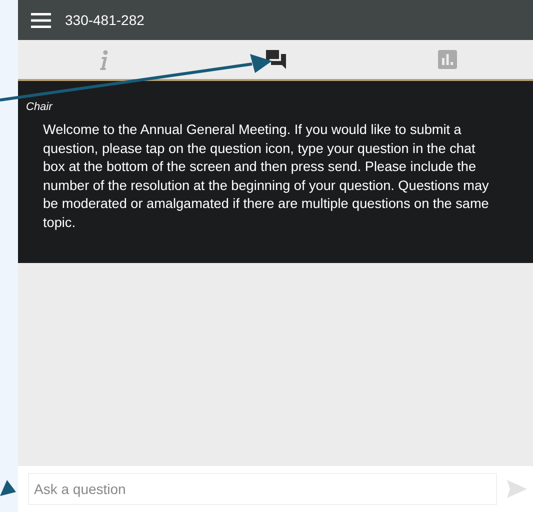 The width and height of the screenshot is (533, 512). Describe the element at coordinates (104, 60) in the screenshot. I see `info-icon` at that location.